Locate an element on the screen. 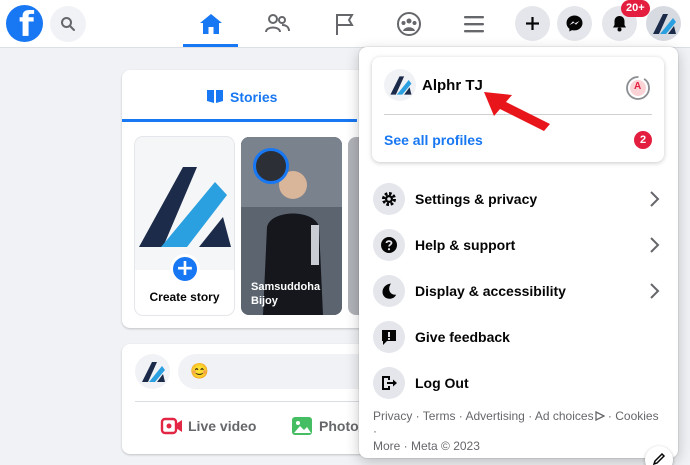 The height and width of the screenshot is (465, 690). facebook-logo: f is located at coordinates (24, 25).